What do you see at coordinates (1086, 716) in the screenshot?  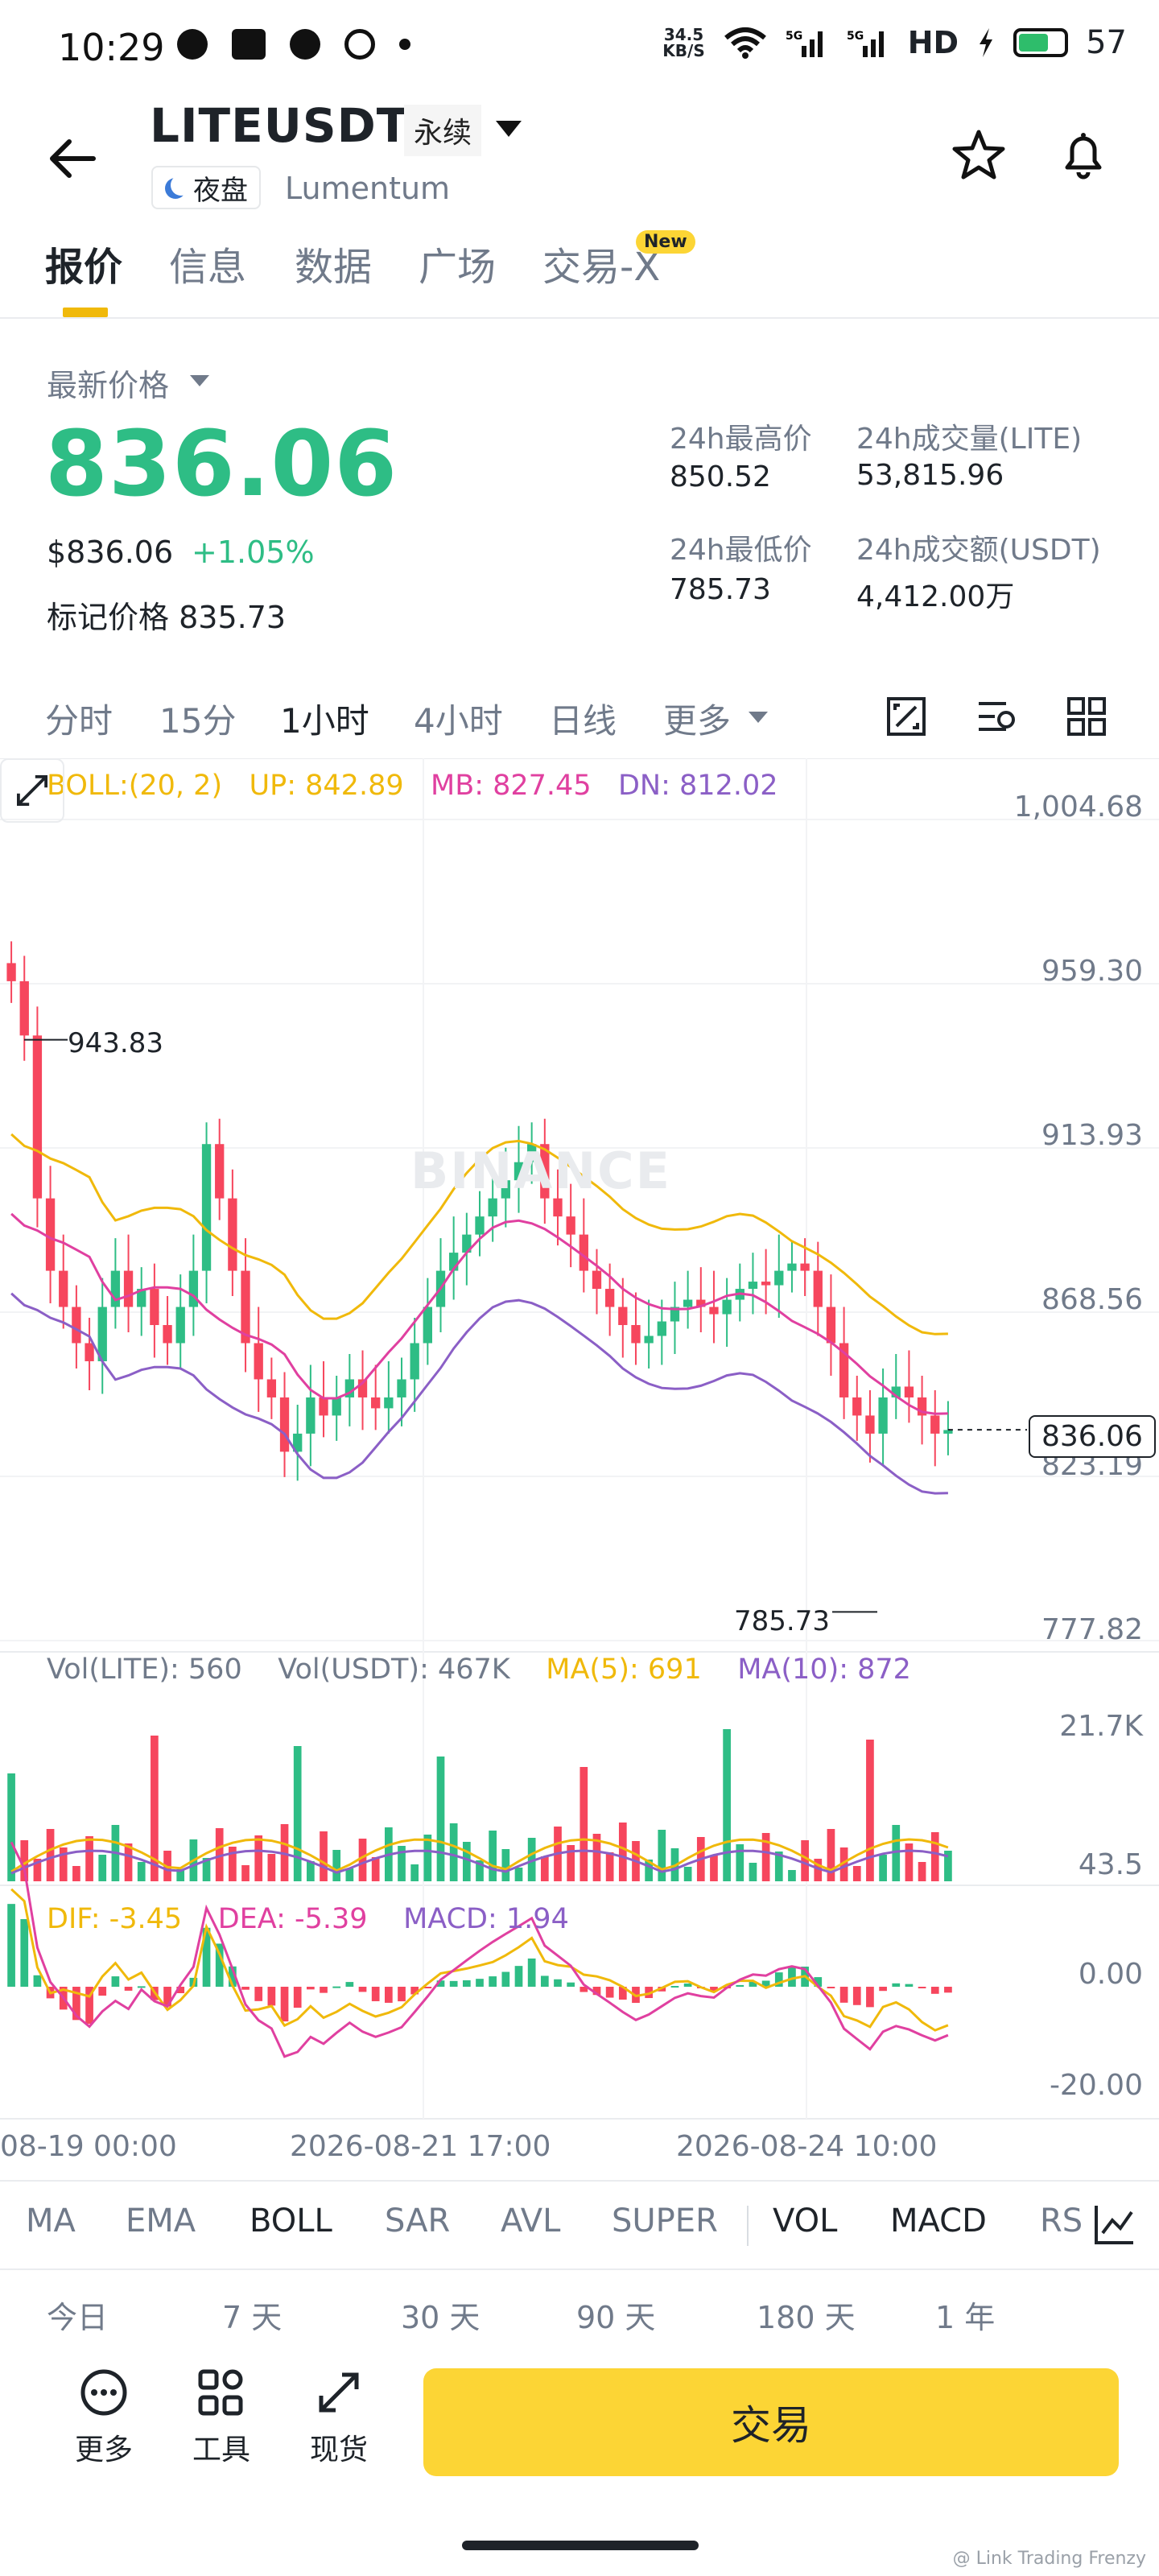 I see `layout-grid-icon` at bounding box center [1086, 716].